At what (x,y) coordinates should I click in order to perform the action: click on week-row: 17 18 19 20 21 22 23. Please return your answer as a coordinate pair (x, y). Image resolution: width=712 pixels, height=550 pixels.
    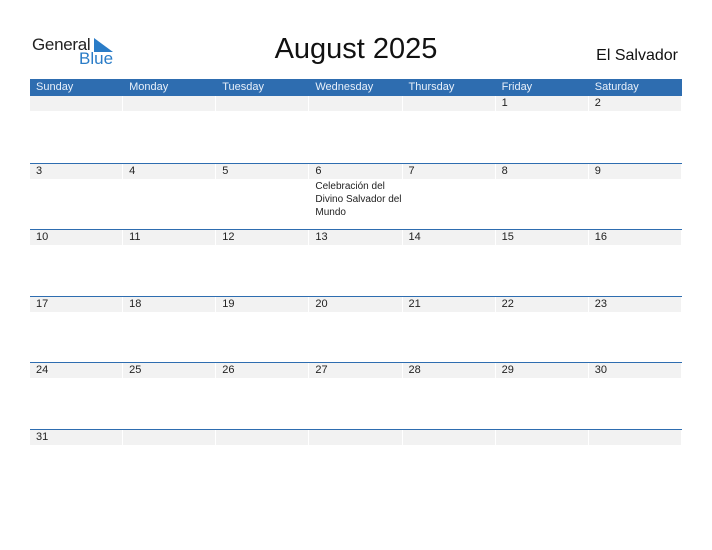
    Looking at the image, I should click on (356, 329).